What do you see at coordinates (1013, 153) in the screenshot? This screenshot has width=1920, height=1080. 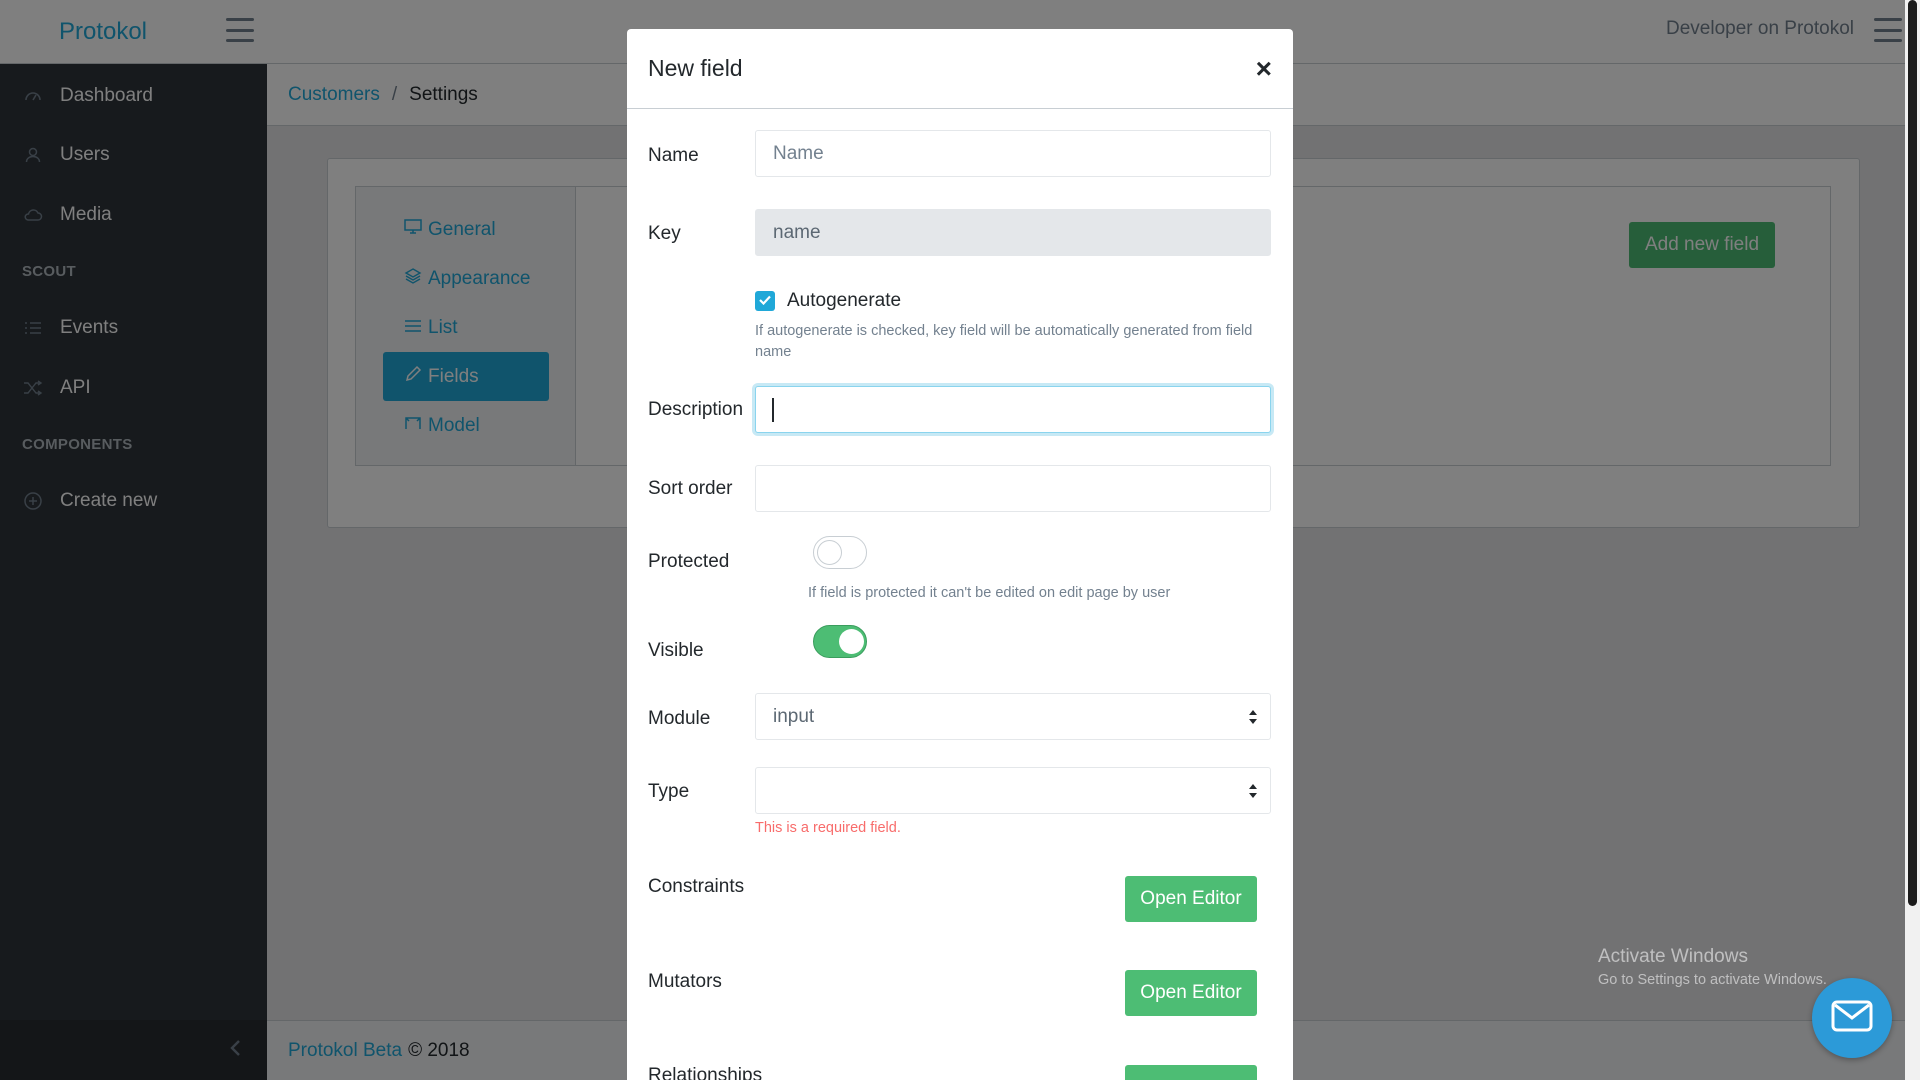 I see `name-input` at bounding box center [1013, 153].